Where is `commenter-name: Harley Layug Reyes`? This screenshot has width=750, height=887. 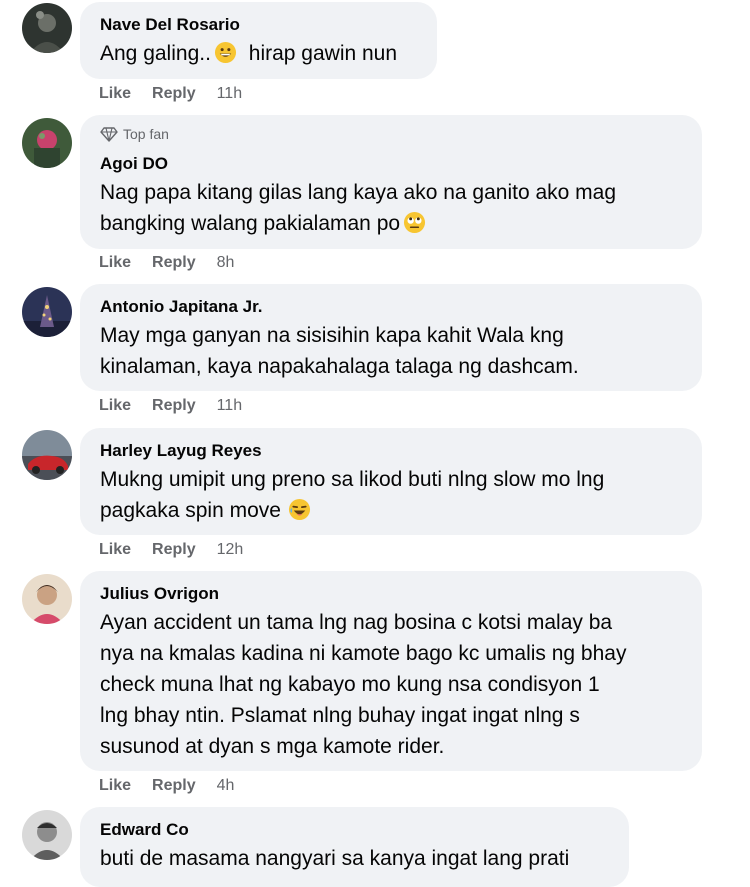 commenter-name: Harley Layug Reyes is located at coordinates (181, 451).